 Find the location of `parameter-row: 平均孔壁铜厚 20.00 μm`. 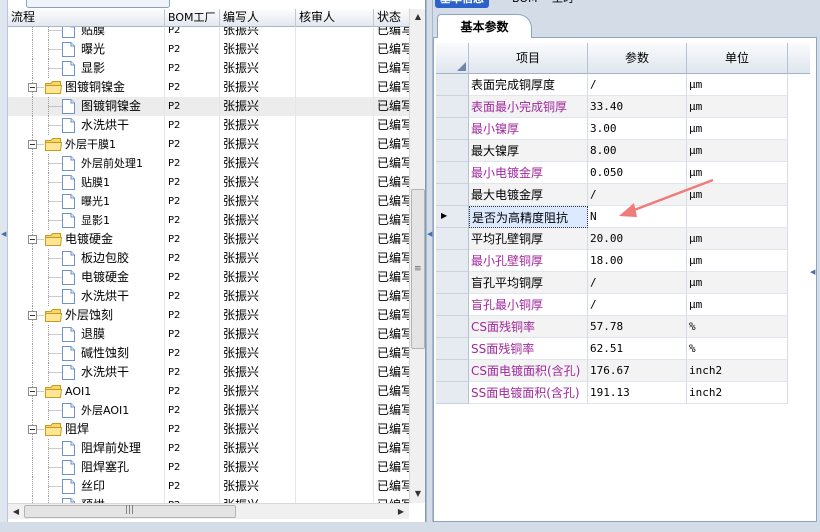

parameter-row: 平均孔壁铜厚 20.00 μm is located at coordinates (623, 239).